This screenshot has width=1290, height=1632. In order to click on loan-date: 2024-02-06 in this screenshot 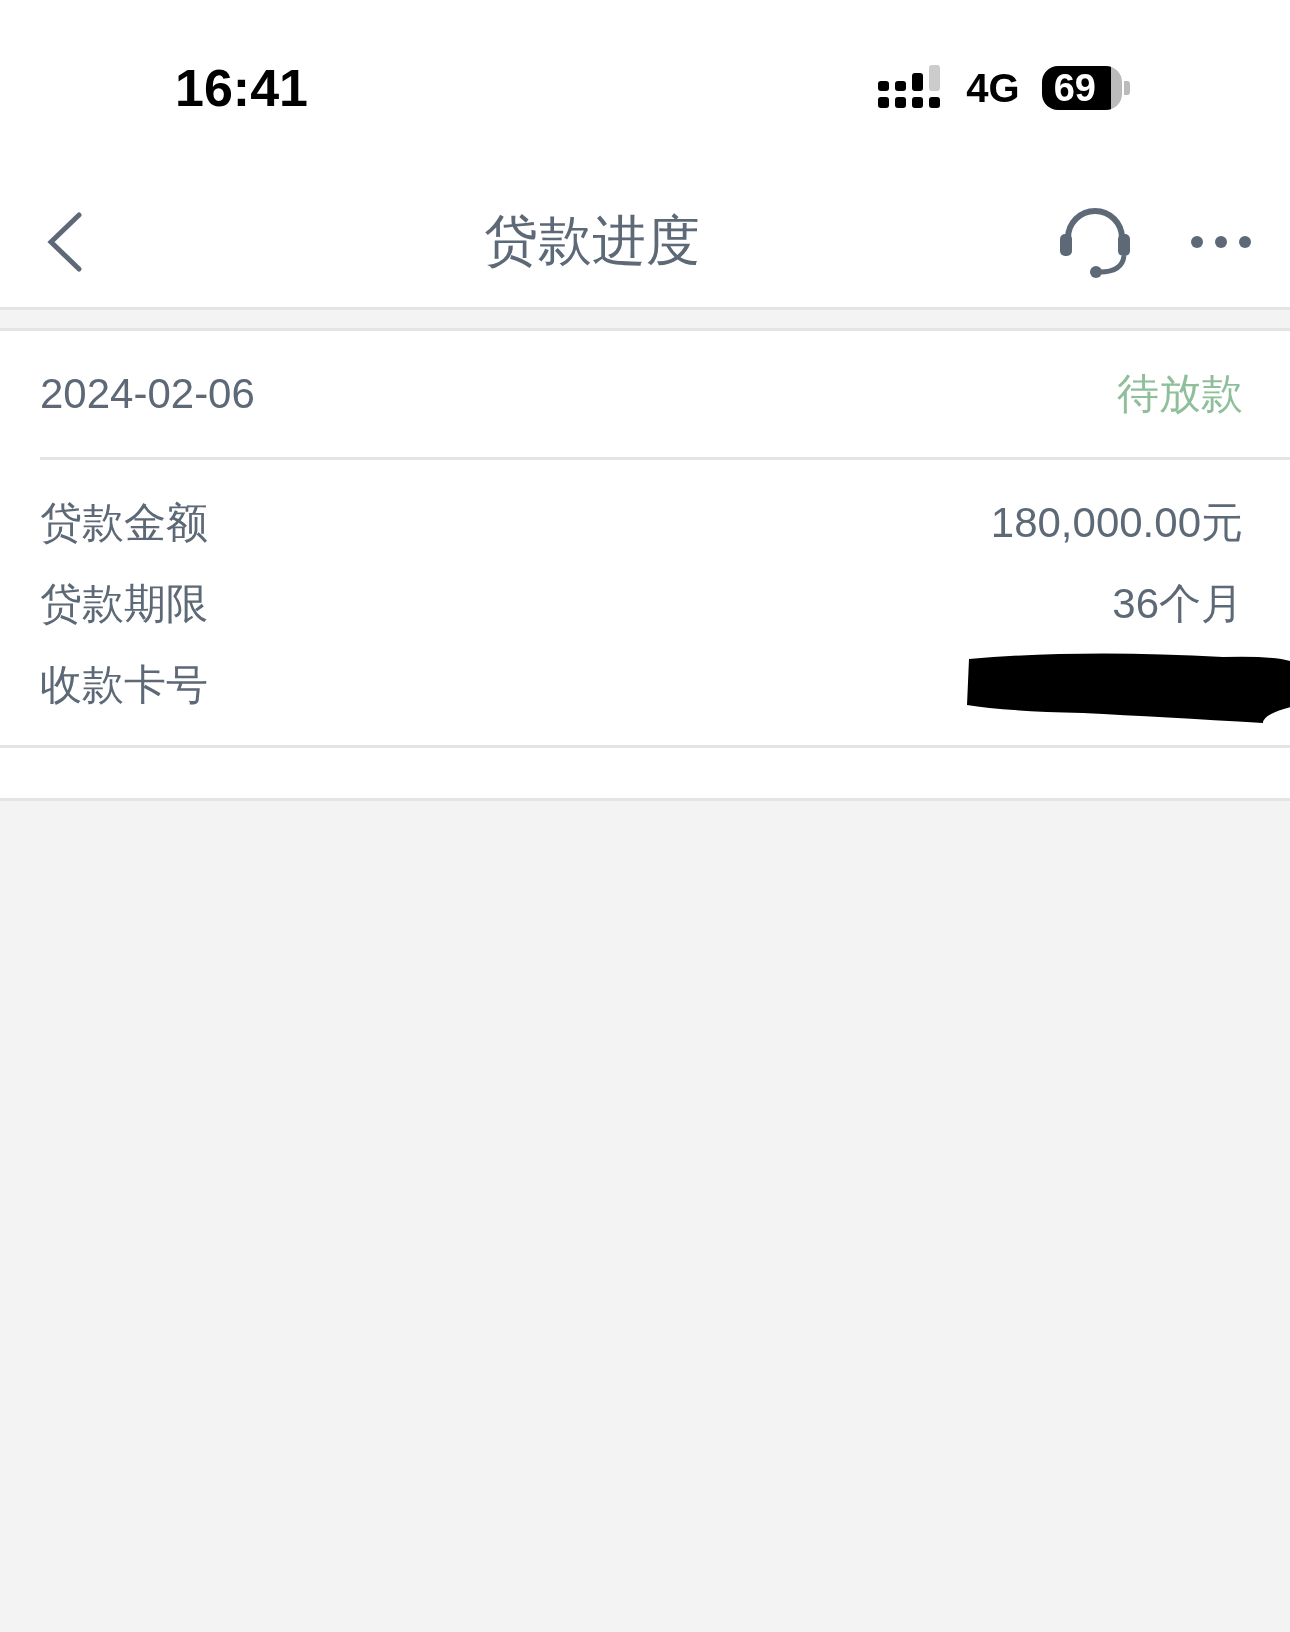, I will do `click(147, 394)`.